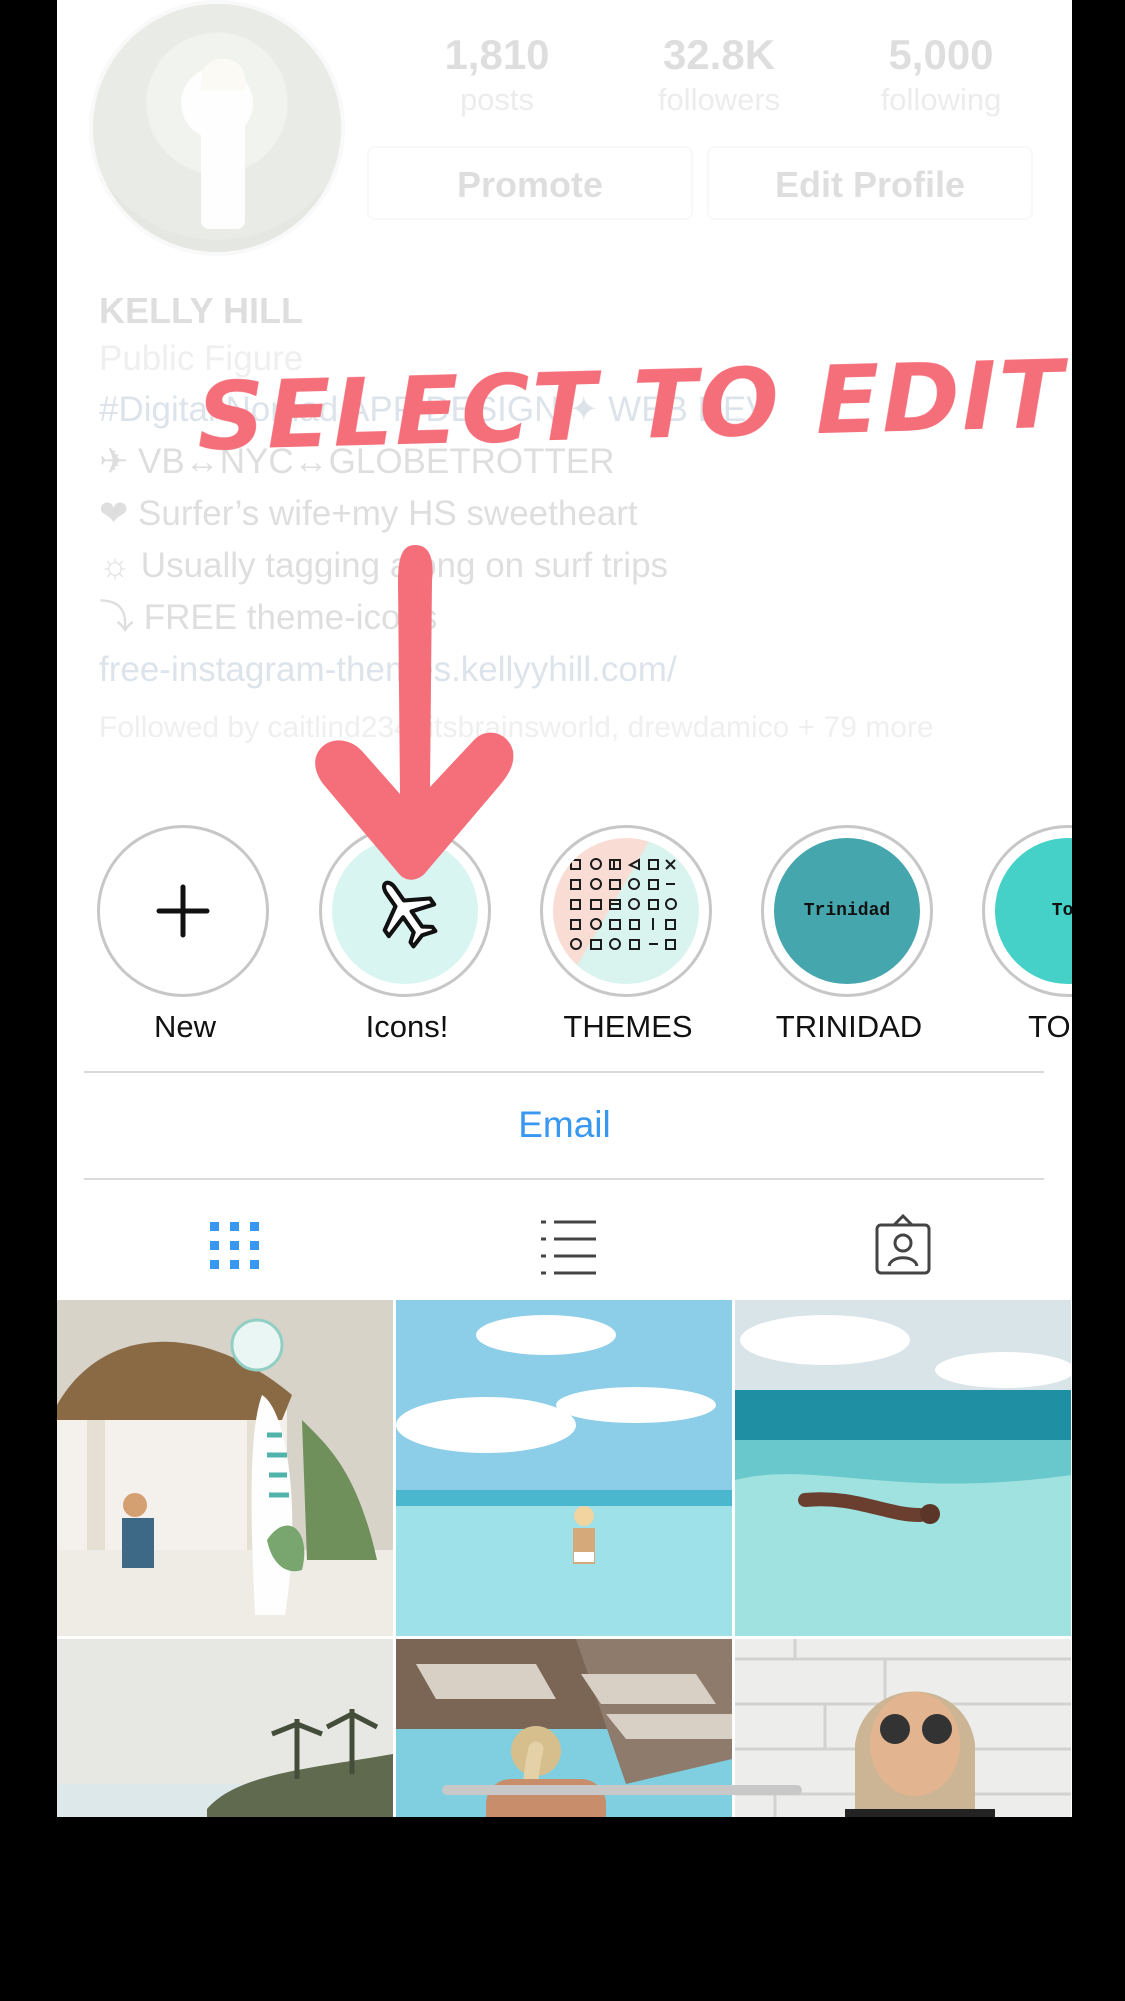 The width and height of the screenshot is (1125, 2001). I want to click on photo-beach-palms, so click(225, 1728).